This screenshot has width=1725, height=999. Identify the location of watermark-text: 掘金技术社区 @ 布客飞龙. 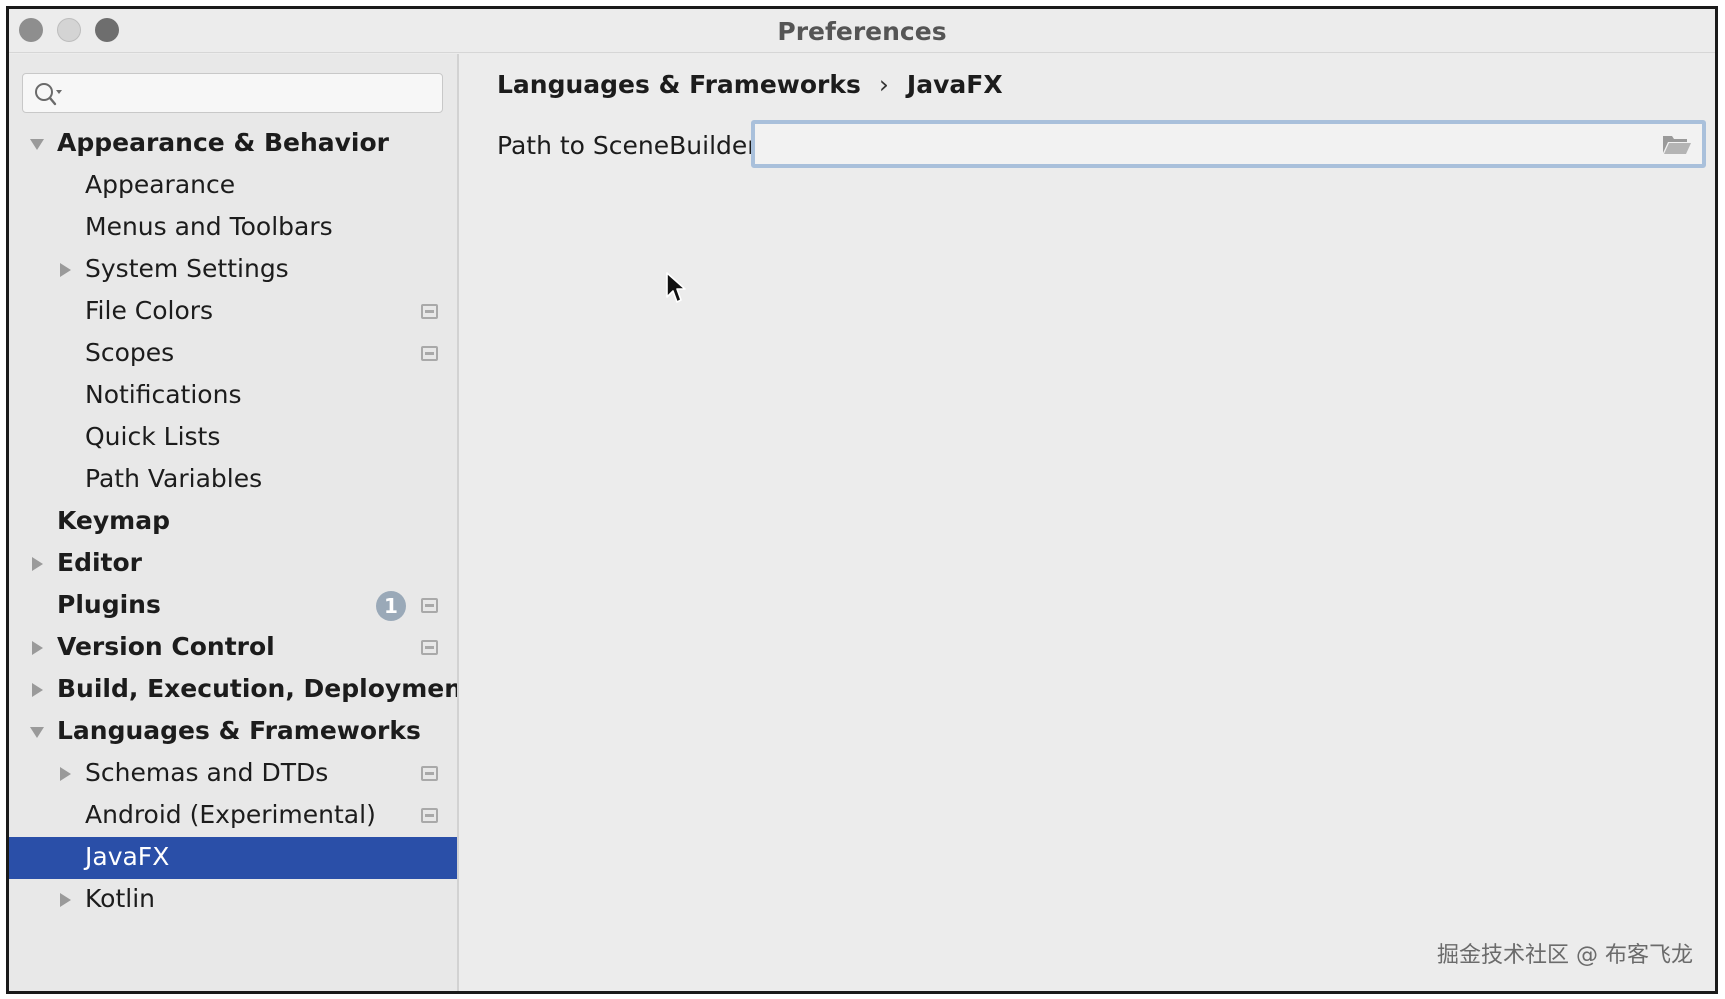
(1565, 955).